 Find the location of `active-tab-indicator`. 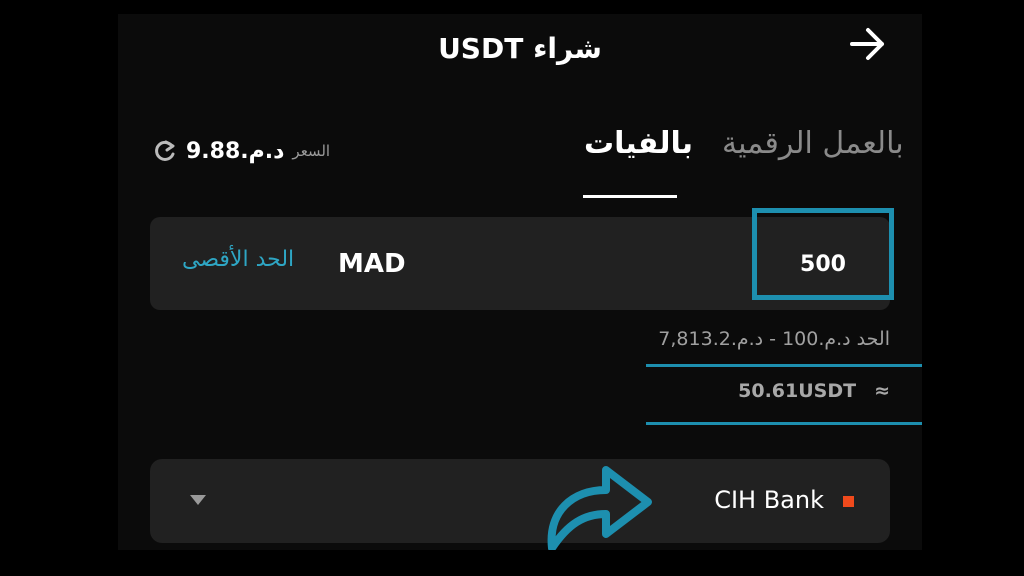

active-tab-indicator is located at coordinates (630, 196).